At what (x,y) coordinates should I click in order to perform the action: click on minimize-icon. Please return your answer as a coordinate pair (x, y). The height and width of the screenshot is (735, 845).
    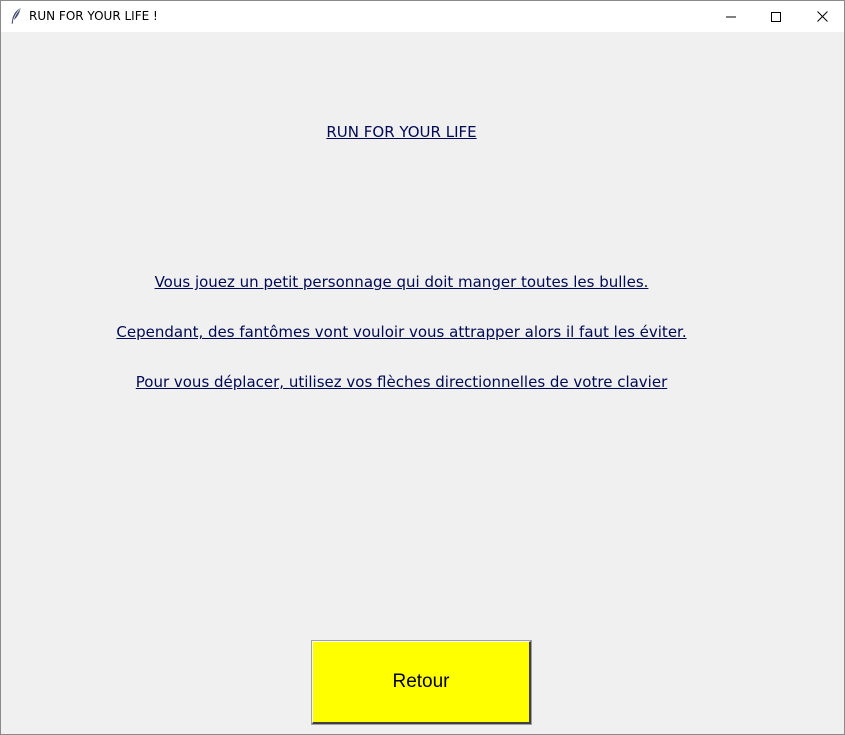
    Looking at the image, I should click on (731, 17).